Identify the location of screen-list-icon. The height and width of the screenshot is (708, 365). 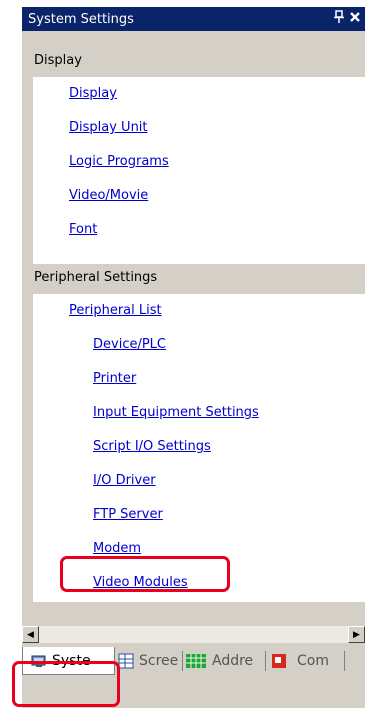
(126, 661).